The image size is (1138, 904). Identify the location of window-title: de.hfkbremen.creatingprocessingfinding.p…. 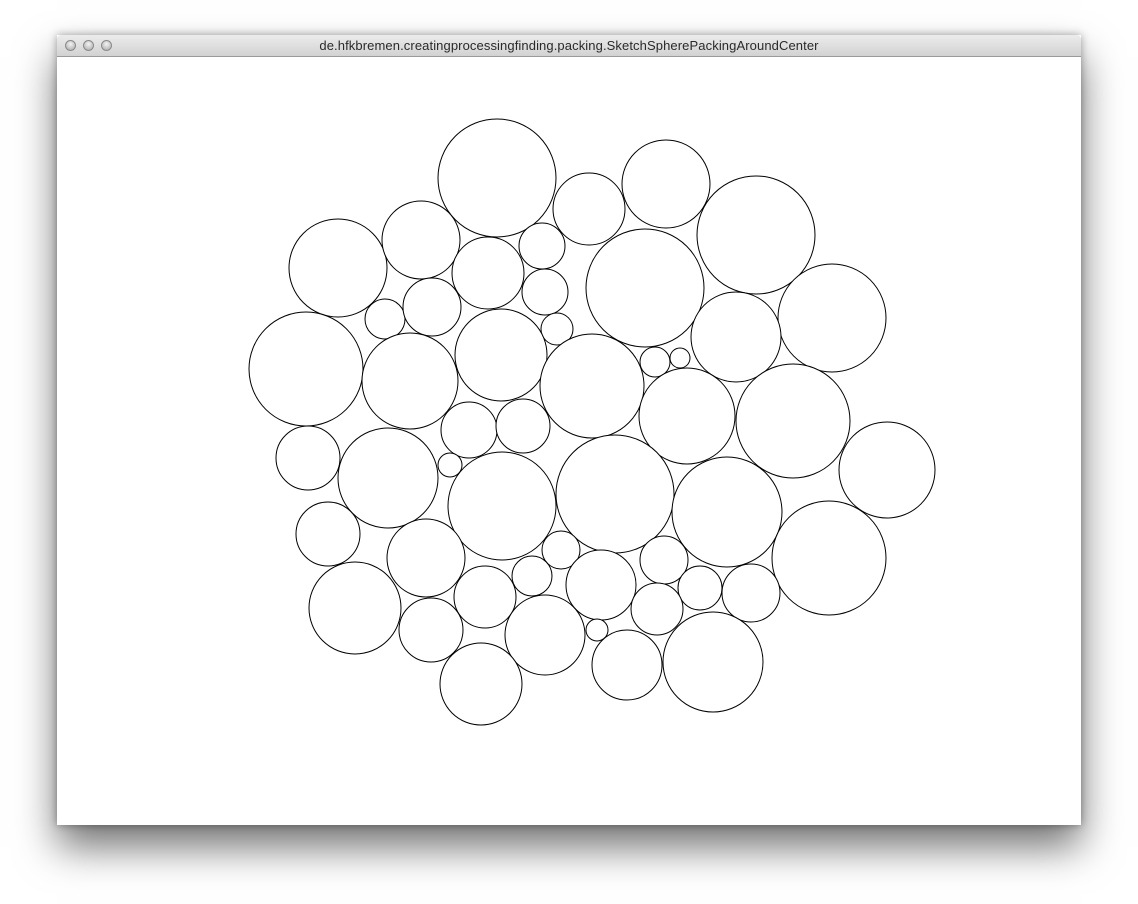
(569, 45).